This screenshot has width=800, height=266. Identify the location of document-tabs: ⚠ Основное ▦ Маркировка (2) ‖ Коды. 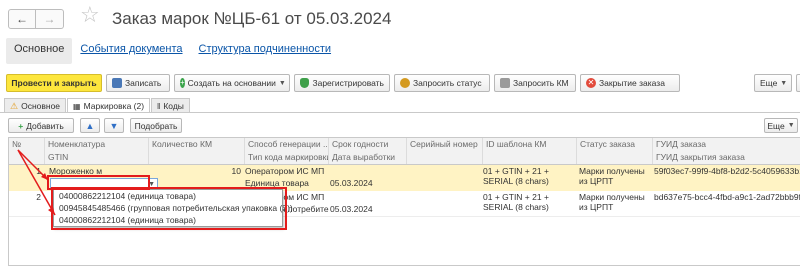
(97, 105).